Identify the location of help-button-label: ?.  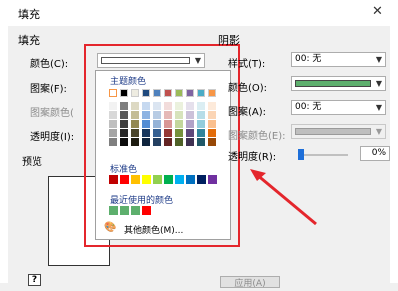
(34, 280).